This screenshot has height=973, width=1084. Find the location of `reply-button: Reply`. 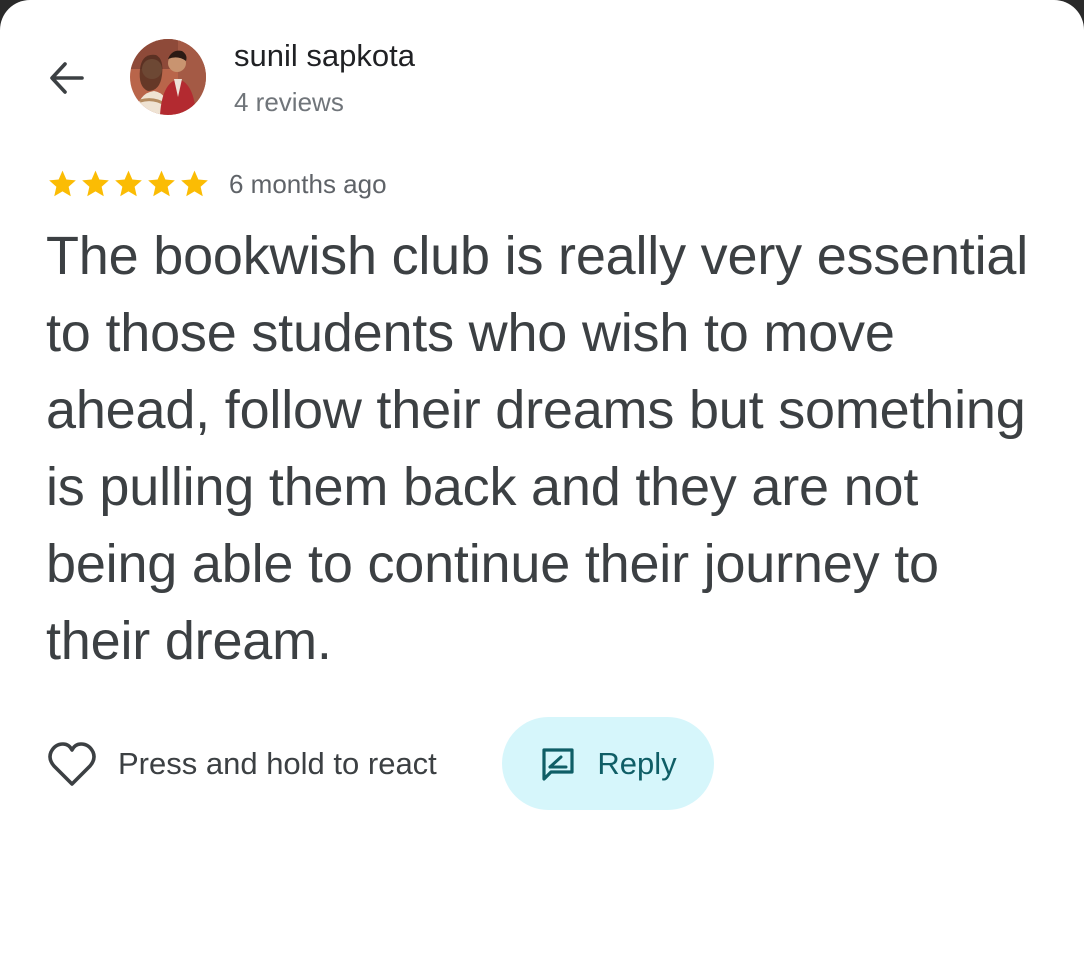

reply-button: Reply is located at coordinates (608, 763).